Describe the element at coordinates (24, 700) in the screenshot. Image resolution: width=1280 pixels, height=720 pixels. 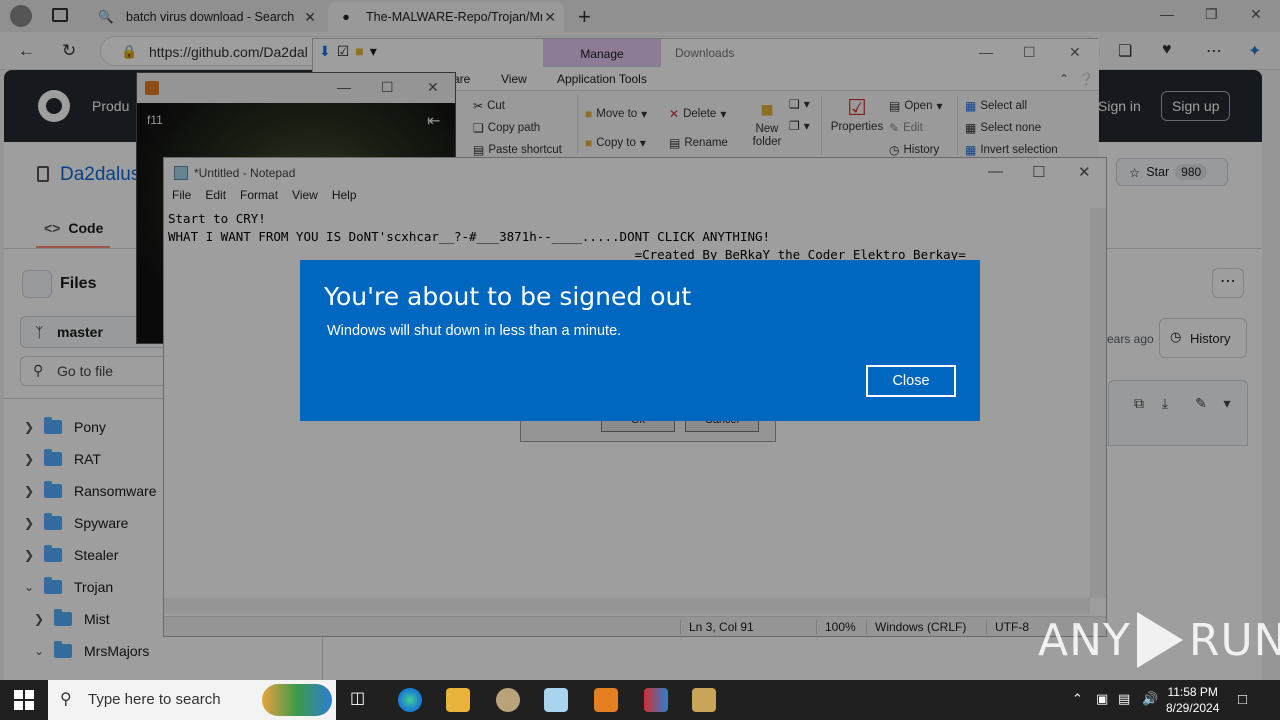
I see `windows-start-icon` at that location.